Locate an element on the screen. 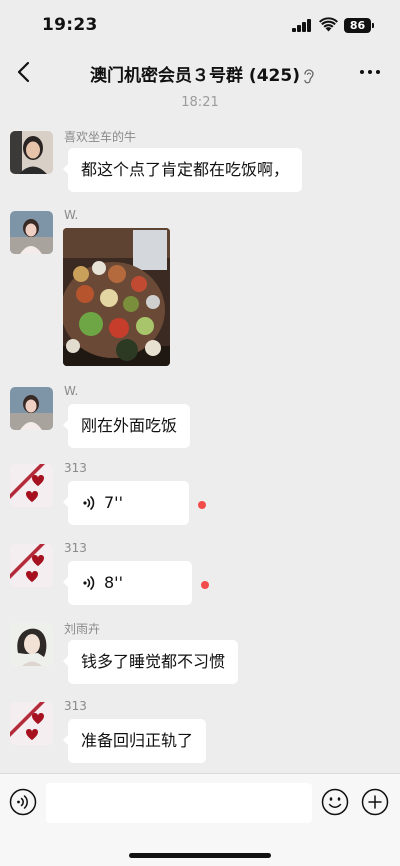 The height and width of the screenshot is (866, 400). message-timestamp: 18:21 is located at coordinates (200, 102).